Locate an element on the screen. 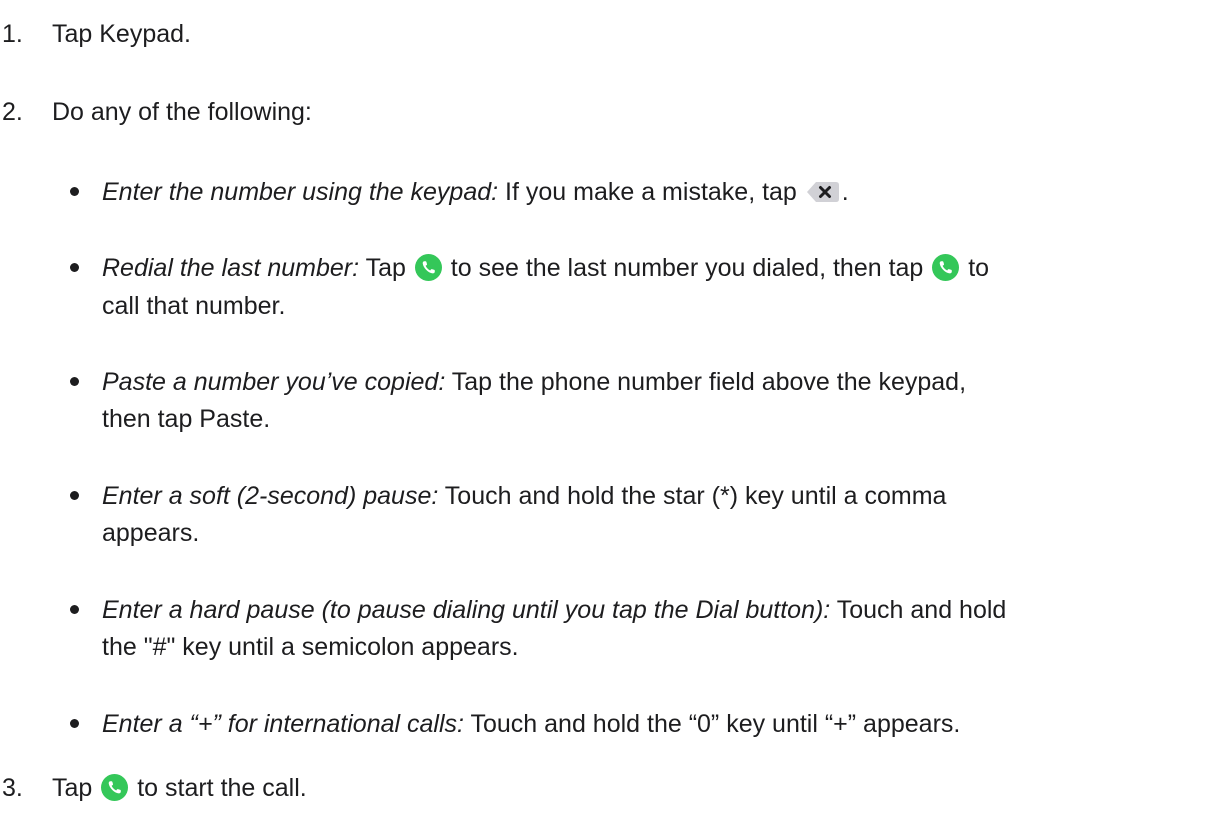 Image resolution: width=1223 pixels, height=815 pixels. bullet-hard-pause-line2: the "#" key until a semicolon appears. is located at coordinates (310, 647).